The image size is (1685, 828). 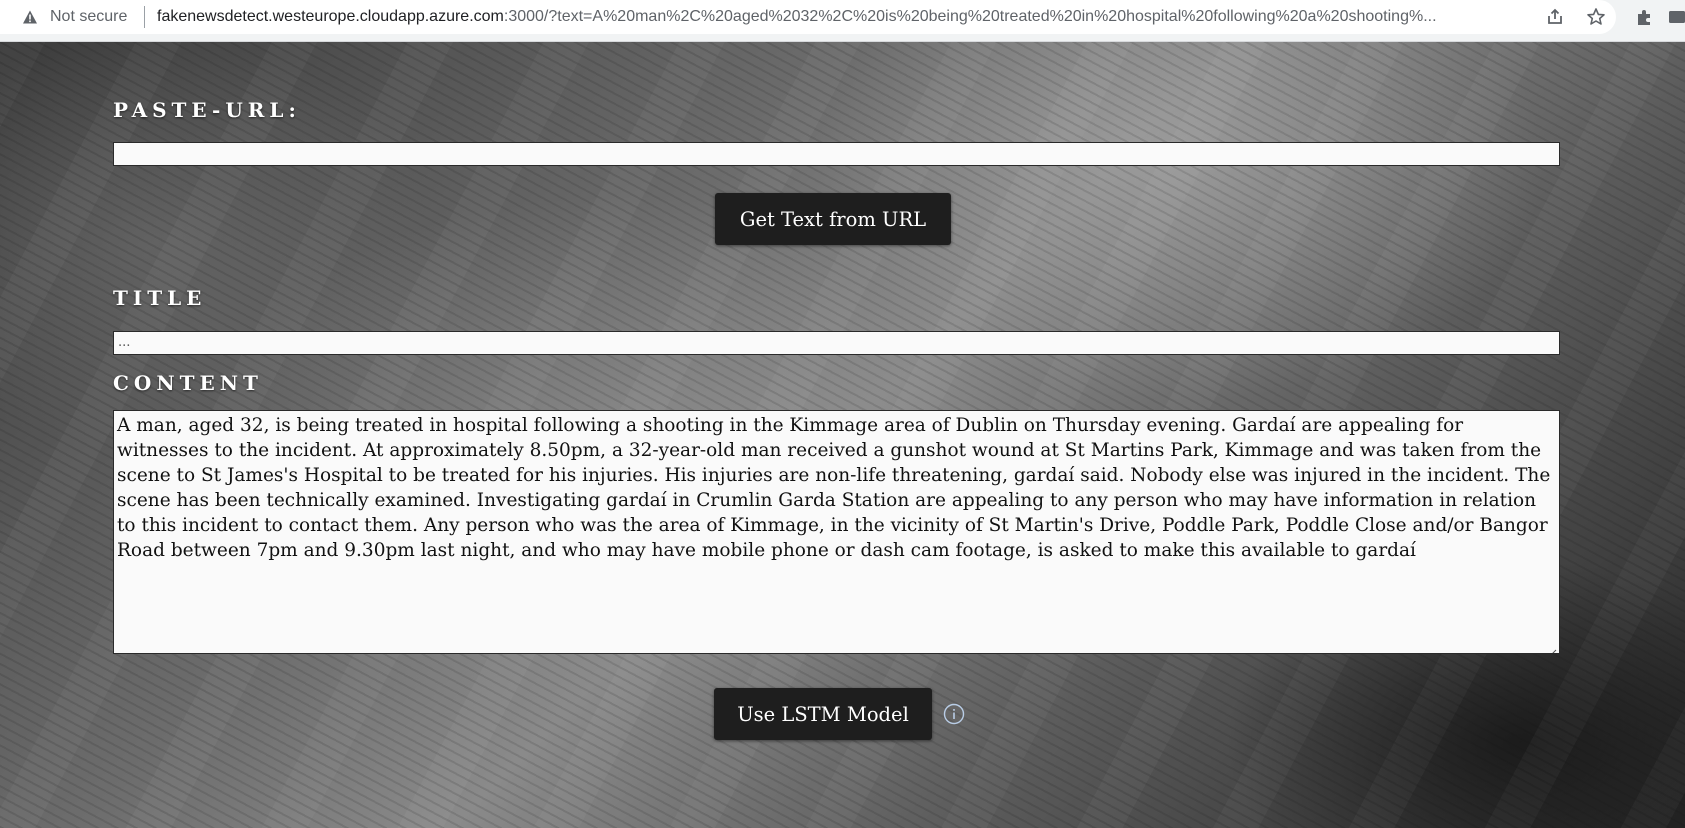 I want to click on star-icon, so click(x=1596, y=17).